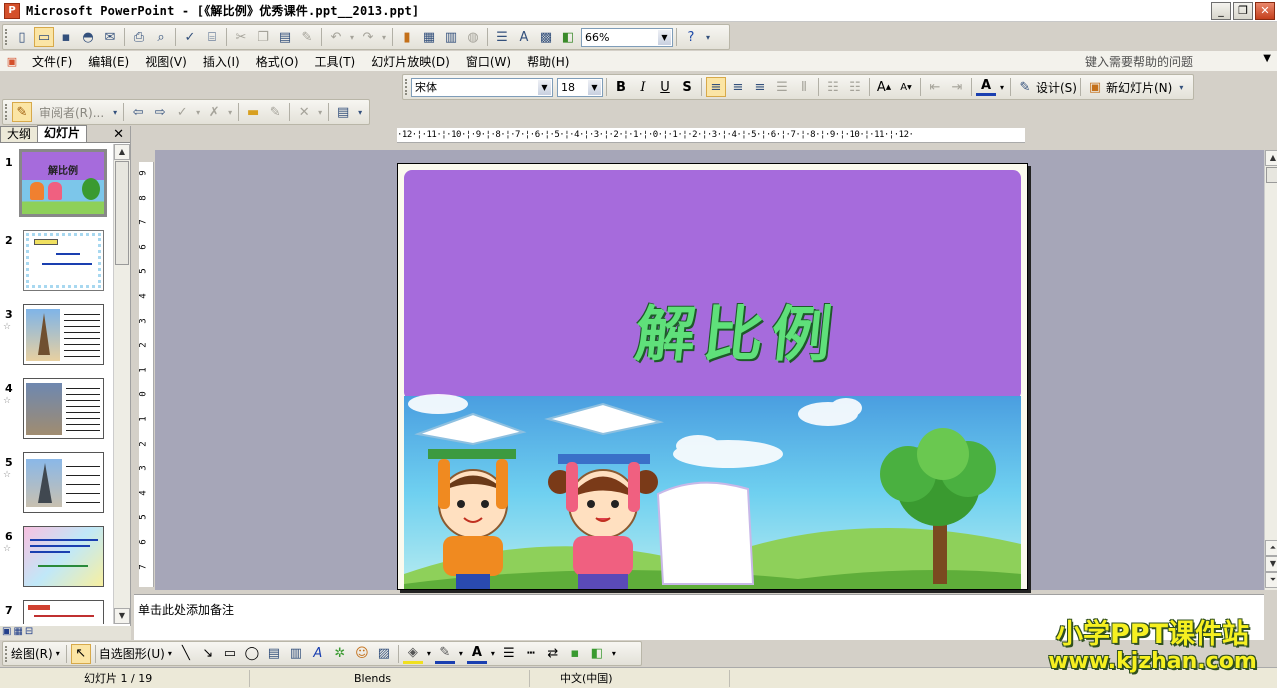 This screenshot has width=1277, height=688. I want to click on fill-dropdown-icon: ▾, so click(429, 654).